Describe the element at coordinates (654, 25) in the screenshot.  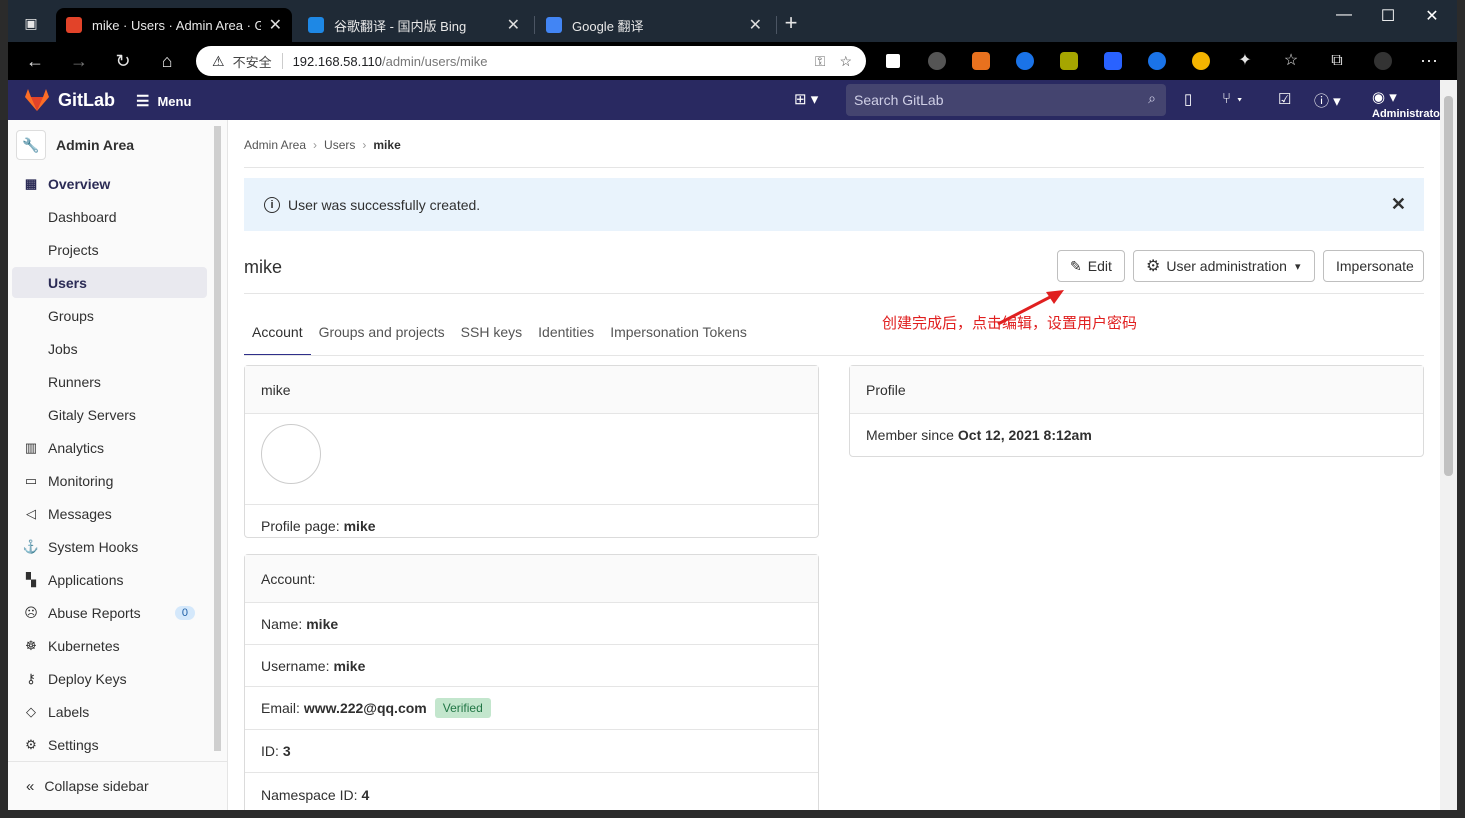
I see `browser-tab-google-translate: Google 翻译 ✕` at that location.